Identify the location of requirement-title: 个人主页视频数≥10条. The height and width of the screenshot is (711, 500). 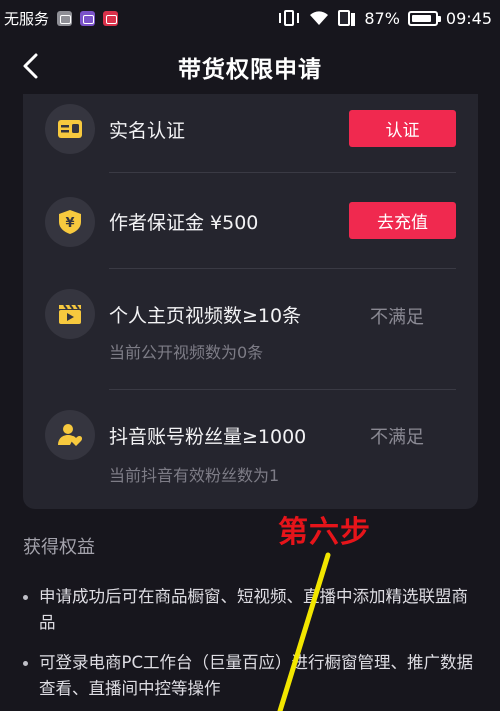
(205, 316).